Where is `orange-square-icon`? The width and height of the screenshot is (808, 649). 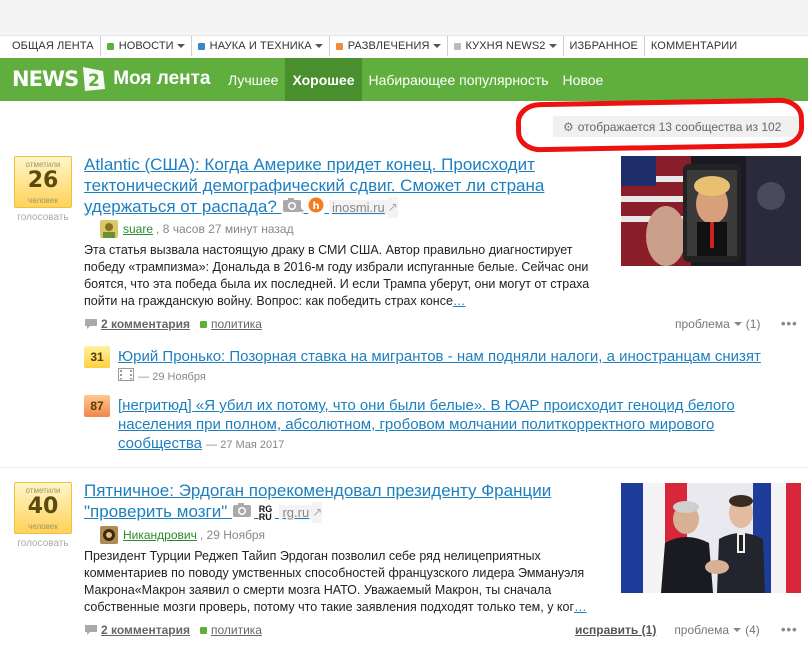
orange-square-icon is located at coordinates (339, 46).